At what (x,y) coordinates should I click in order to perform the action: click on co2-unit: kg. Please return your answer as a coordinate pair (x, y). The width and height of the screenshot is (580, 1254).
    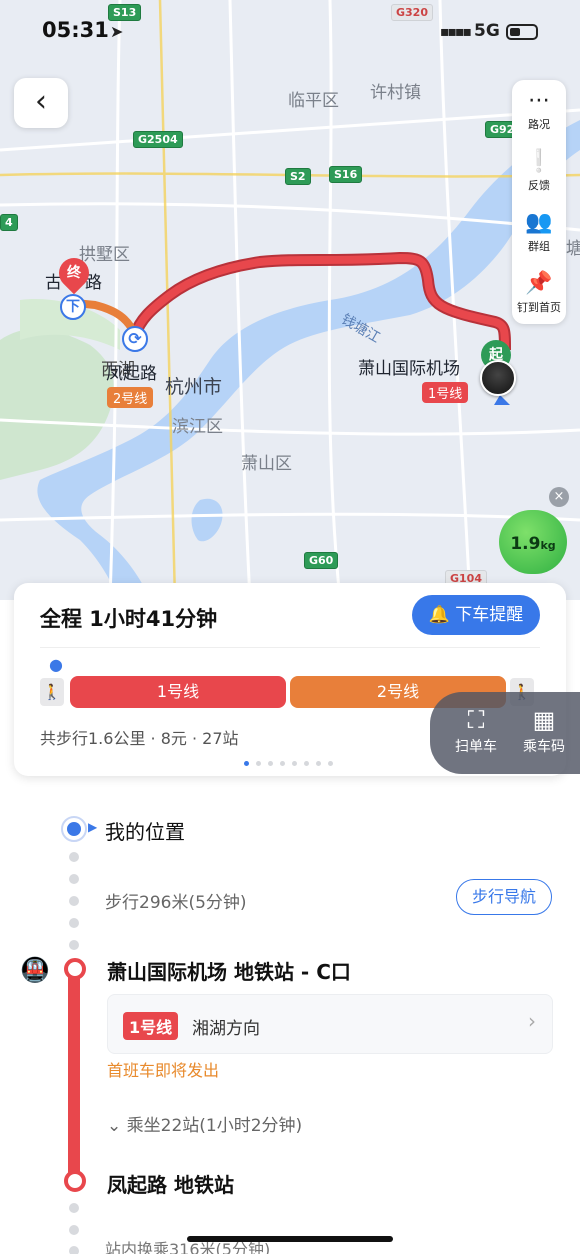
    Looking at the image, I should click on (548, 545).